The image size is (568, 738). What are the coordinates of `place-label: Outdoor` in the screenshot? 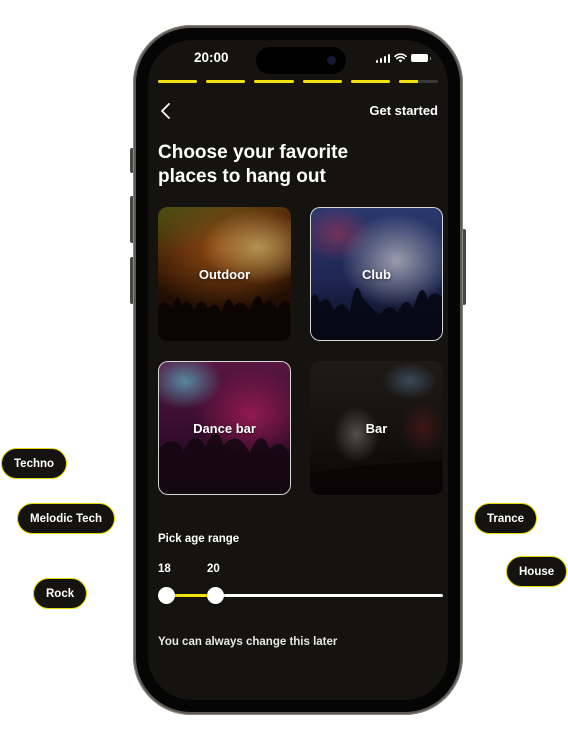 It's located at (224, 274).